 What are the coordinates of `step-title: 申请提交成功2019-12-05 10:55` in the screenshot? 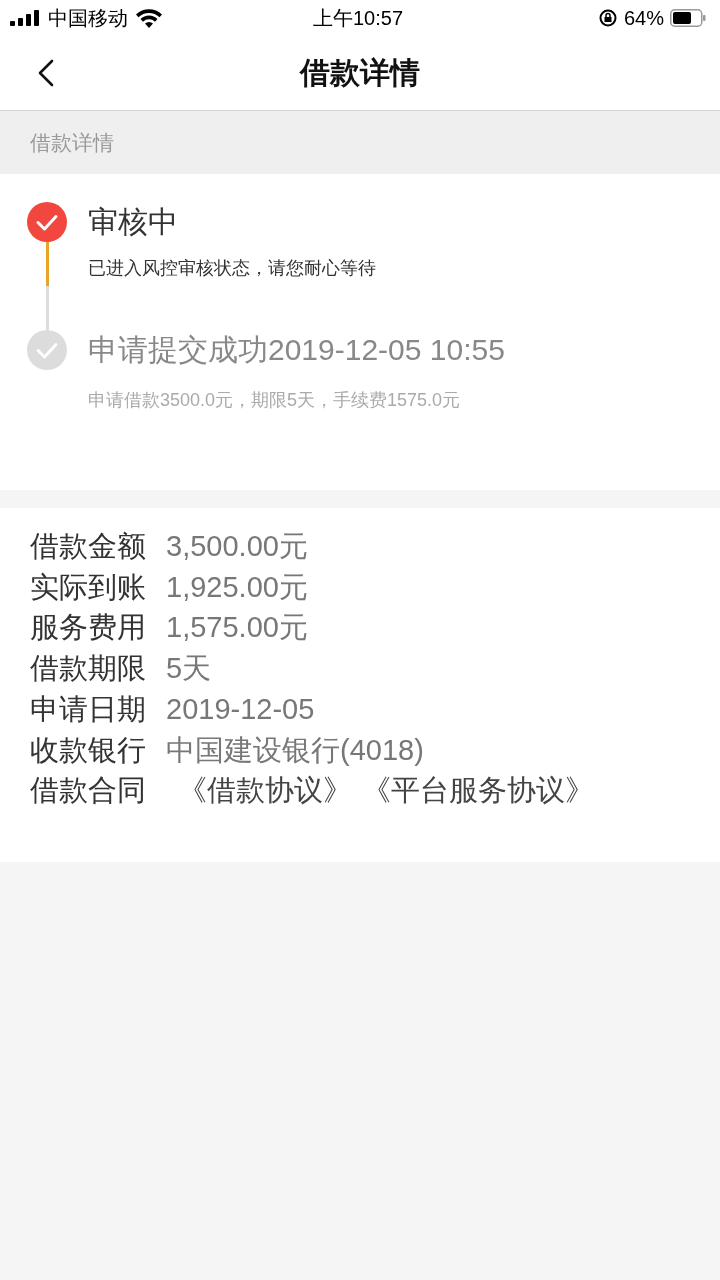 It's located at (296, 350).